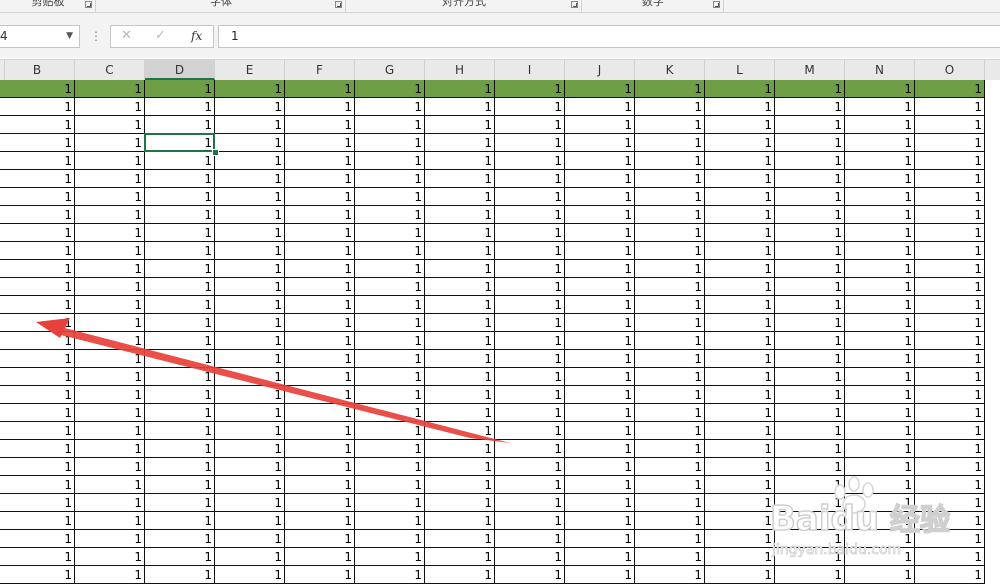  I want to click on column-header-J: J, so click(600, 70).